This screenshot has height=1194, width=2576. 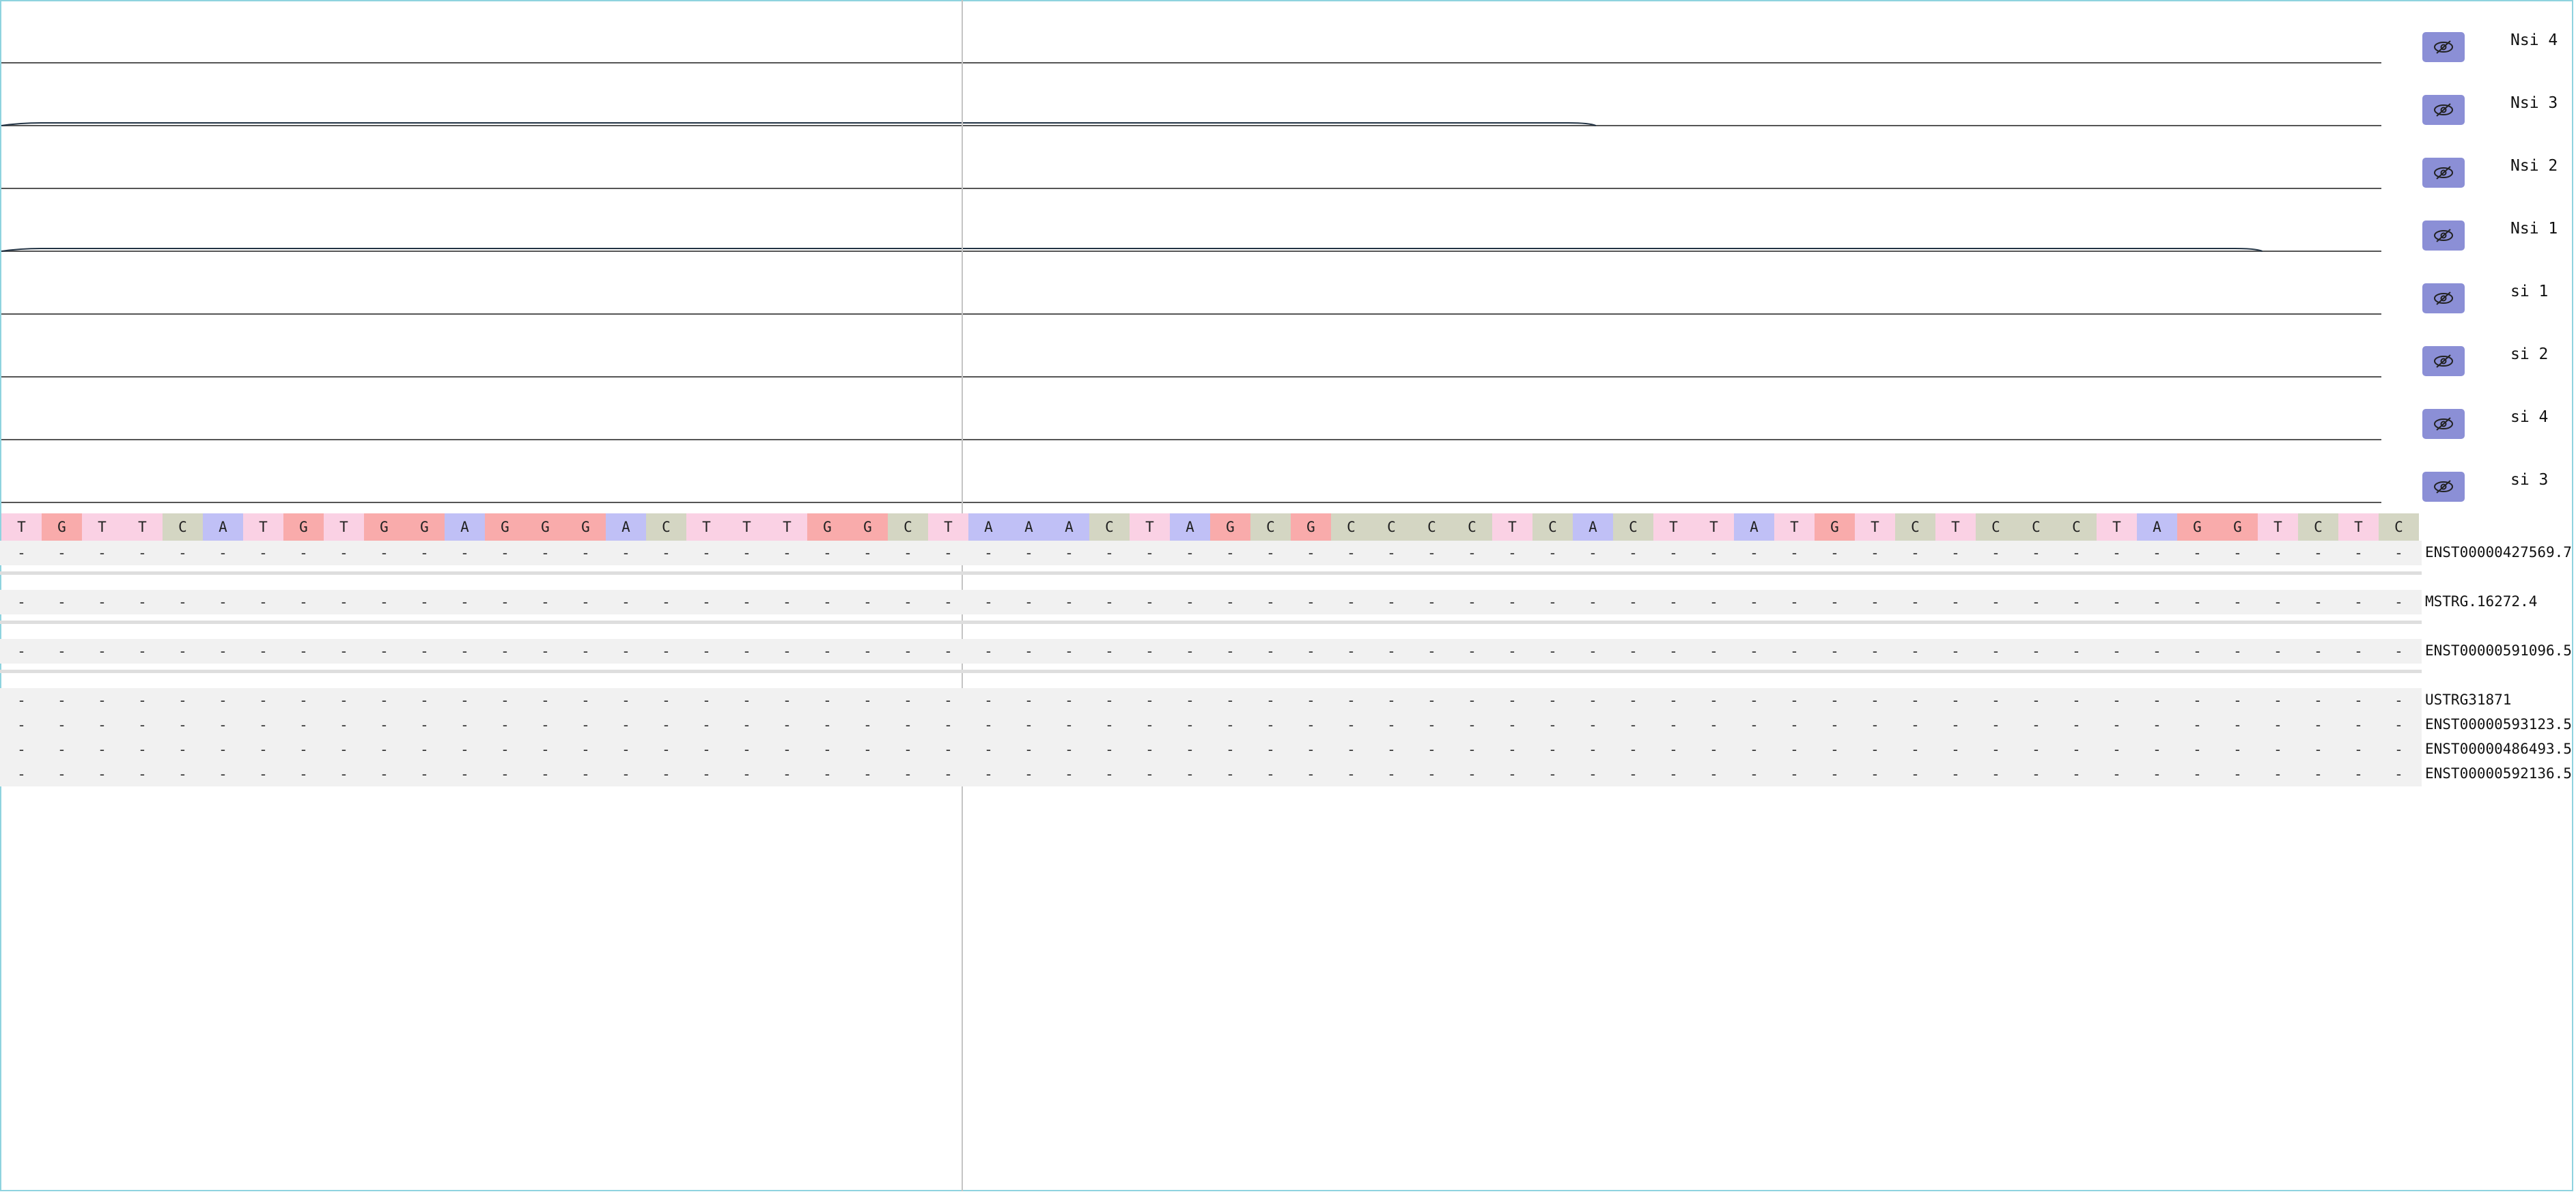 I want to click on transcript-label: ENST00000427569.7, so click(x=2498, y=552).